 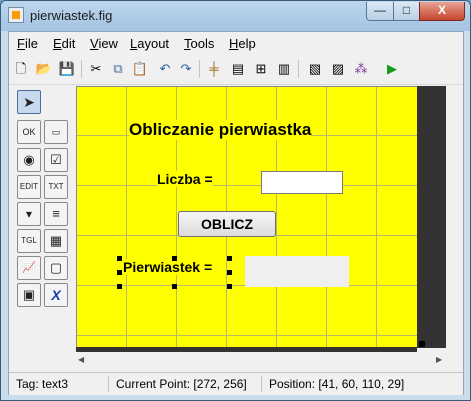 What do you see at coordinates (165, 69) in the screenshot?
I see `undo-icon: ↶` at bounding box center [165, 69].